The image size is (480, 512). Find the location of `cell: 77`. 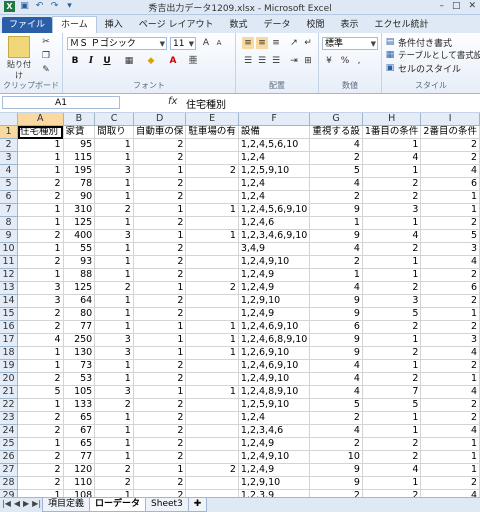

cell: 77 is located at coordinates (79, 327).